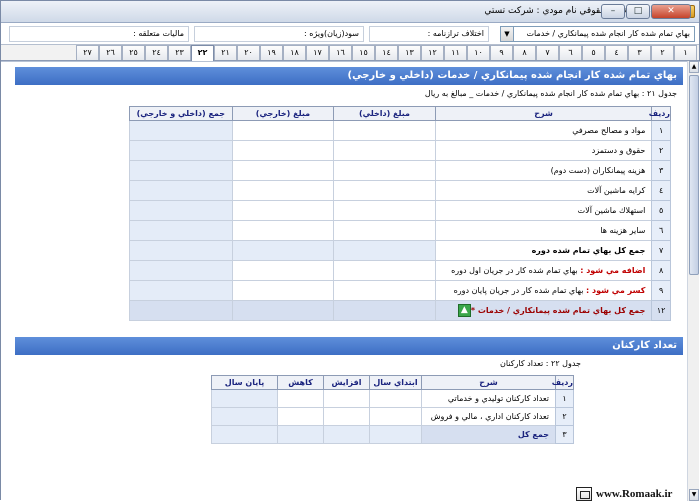 This screenshot has width=700, height=502. I want to click on tab-15: ١٥, so click(363, 52).